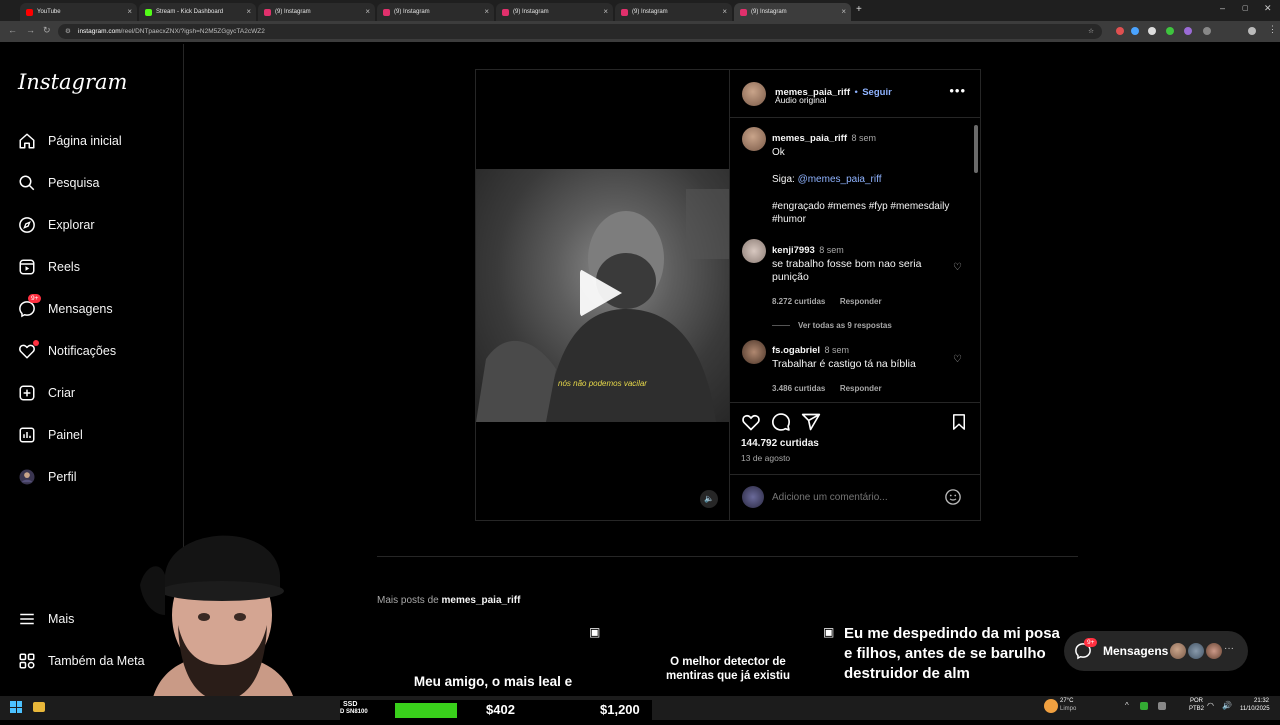 Image resolution: width=1280 pixels, height=725 pixels. What do you see at coordinates (798, 388) in the screenshot?
I see `comment-likes: 3.486 curtidas` at bounding box center [798, 388].